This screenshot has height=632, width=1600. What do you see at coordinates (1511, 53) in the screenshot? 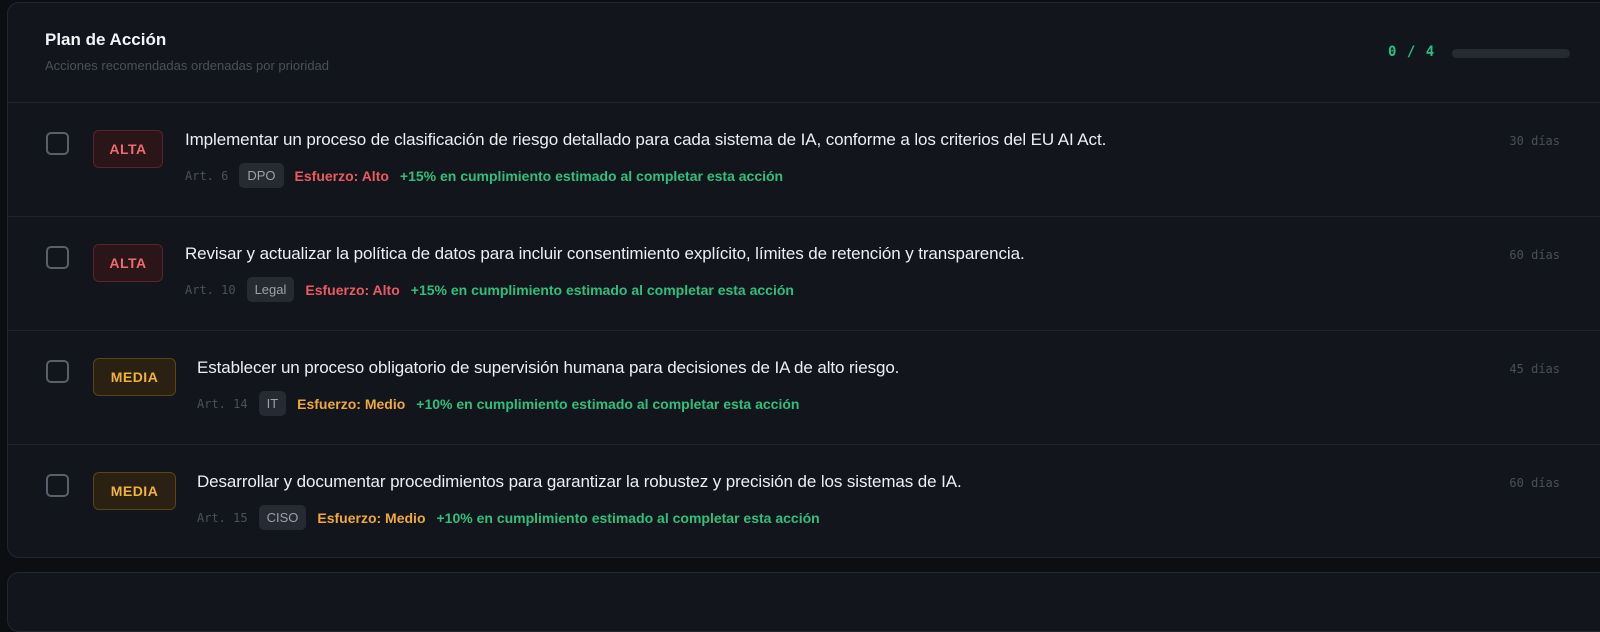
I see `progress-bar` at bounding box center [1511, 53].